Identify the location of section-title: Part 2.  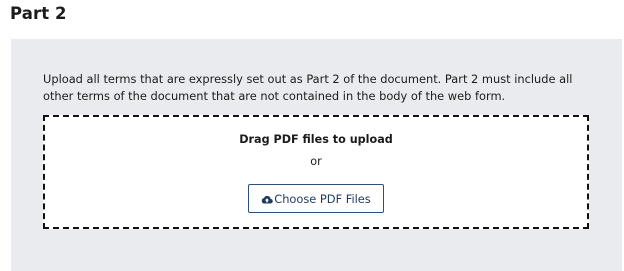
(38, 13).